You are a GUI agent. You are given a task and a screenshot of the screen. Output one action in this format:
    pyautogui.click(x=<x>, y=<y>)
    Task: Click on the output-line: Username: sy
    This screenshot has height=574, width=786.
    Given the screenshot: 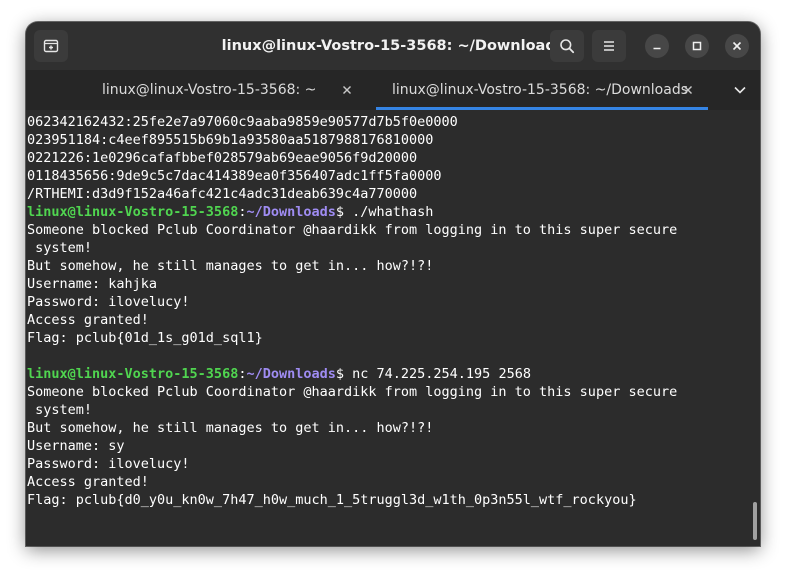 What is the action you would take?
    pyautogui.click(x=352, y=446)
    